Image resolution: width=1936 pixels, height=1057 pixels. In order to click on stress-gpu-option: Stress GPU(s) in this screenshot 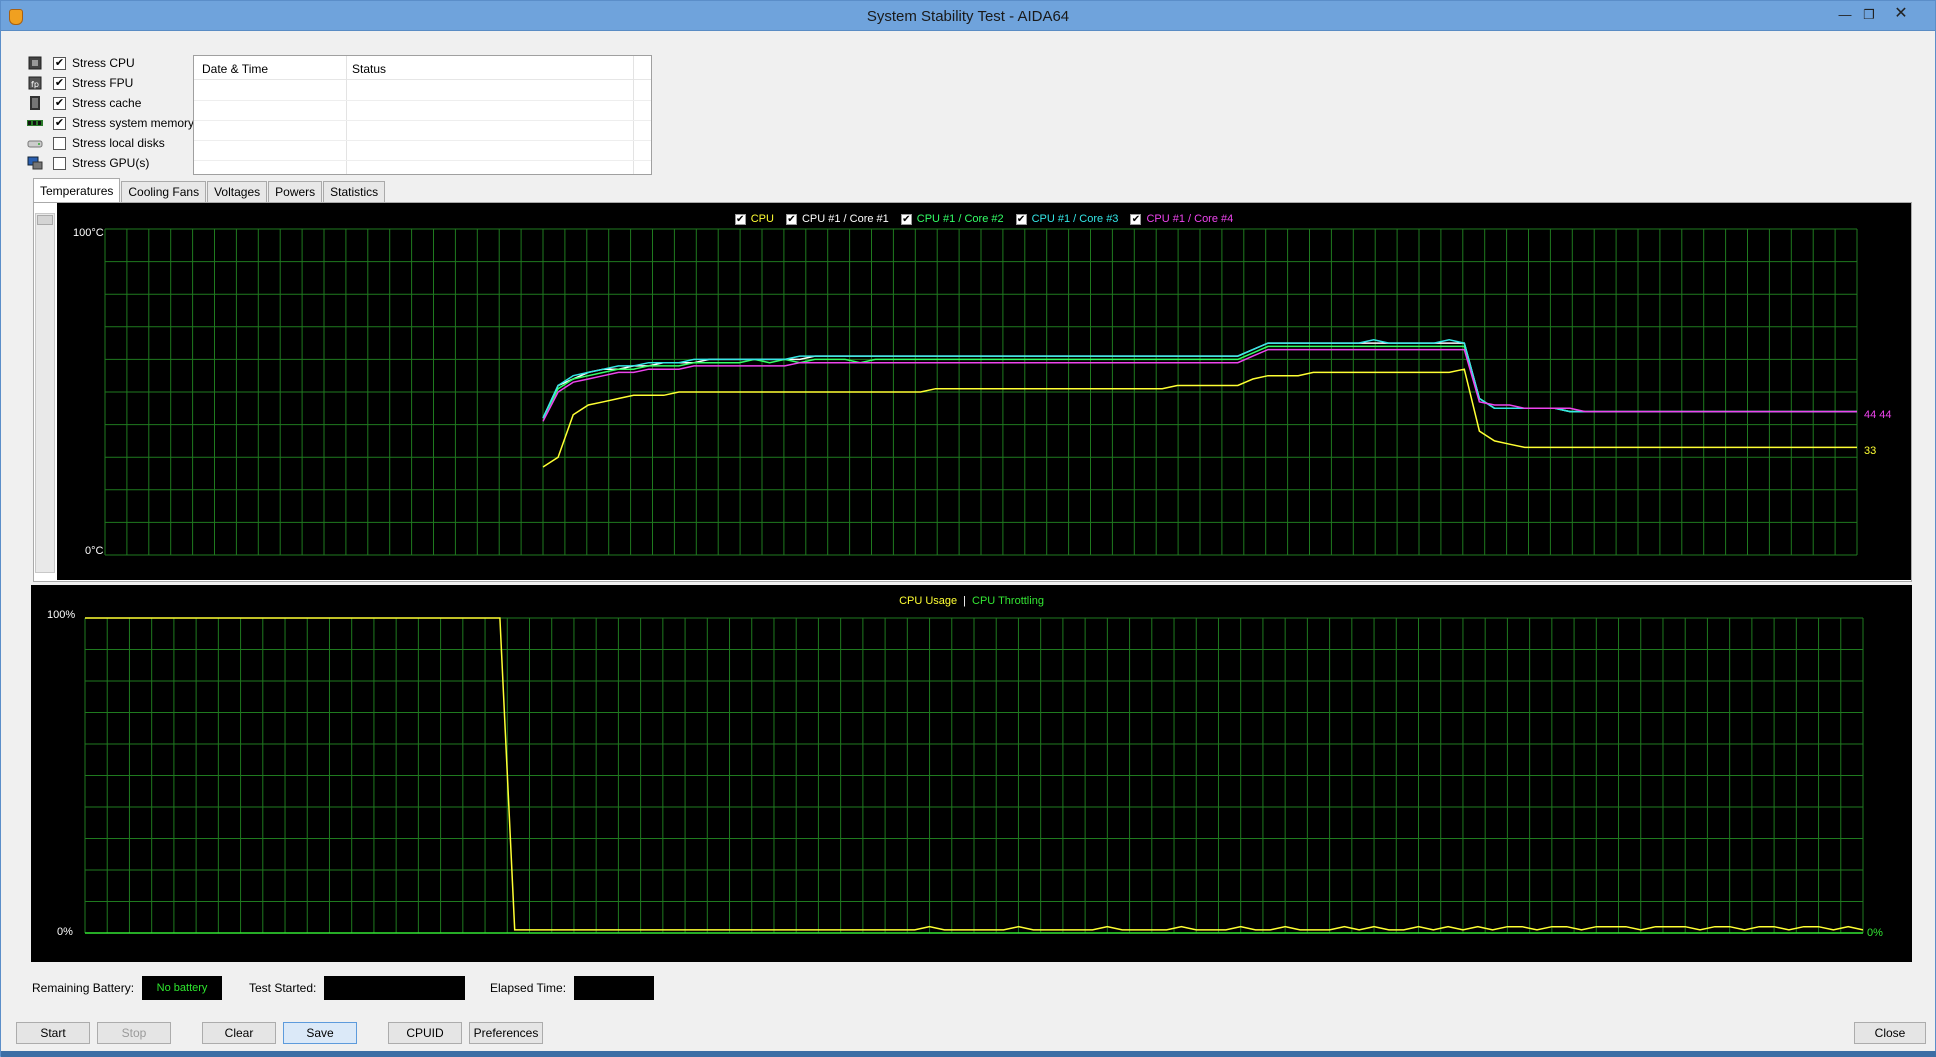, I will do `click(88, 163)`.